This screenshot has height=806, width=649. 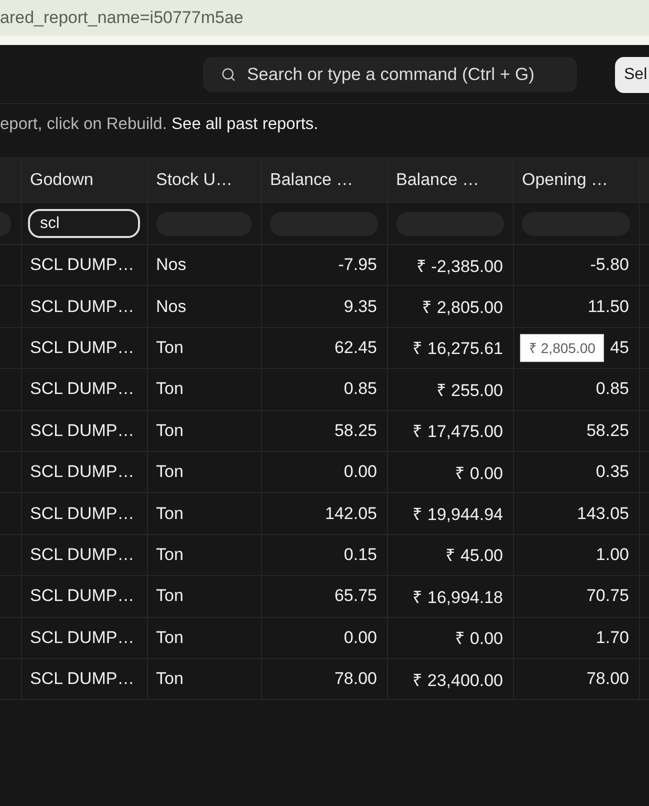 I want to click on table-cell: -5.80, so click(x=609, y=265).